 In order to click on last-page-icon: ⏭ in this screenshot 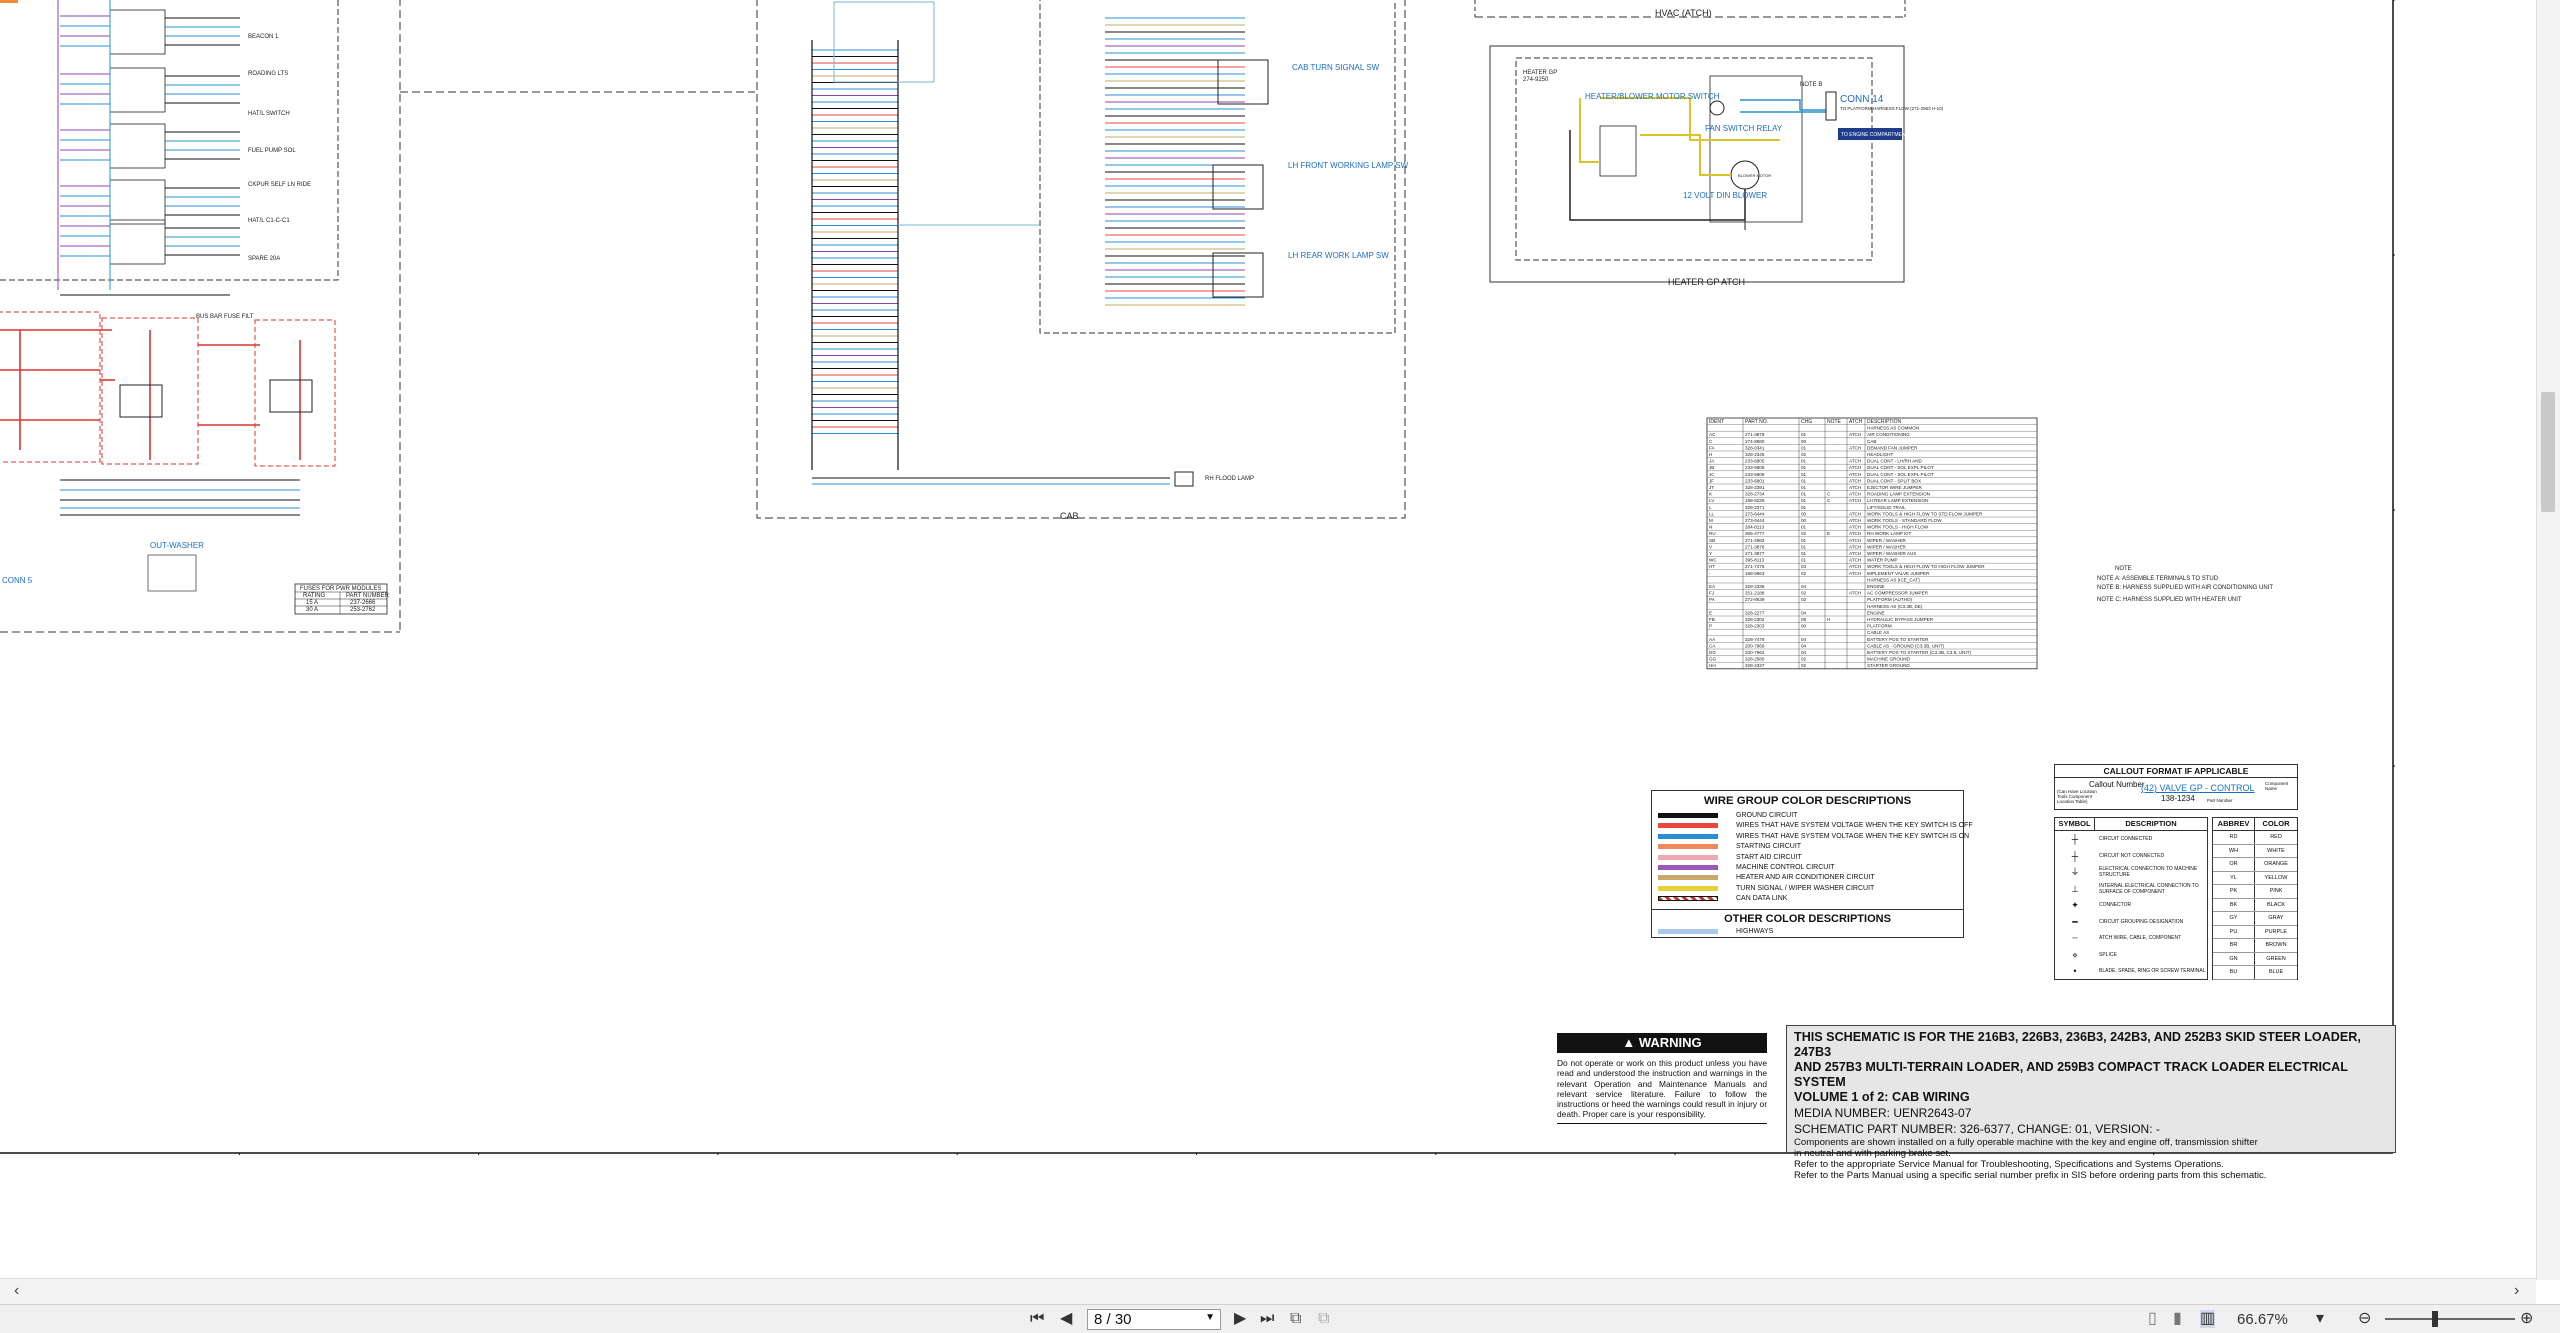, I will do `click(1267, 1319)`.